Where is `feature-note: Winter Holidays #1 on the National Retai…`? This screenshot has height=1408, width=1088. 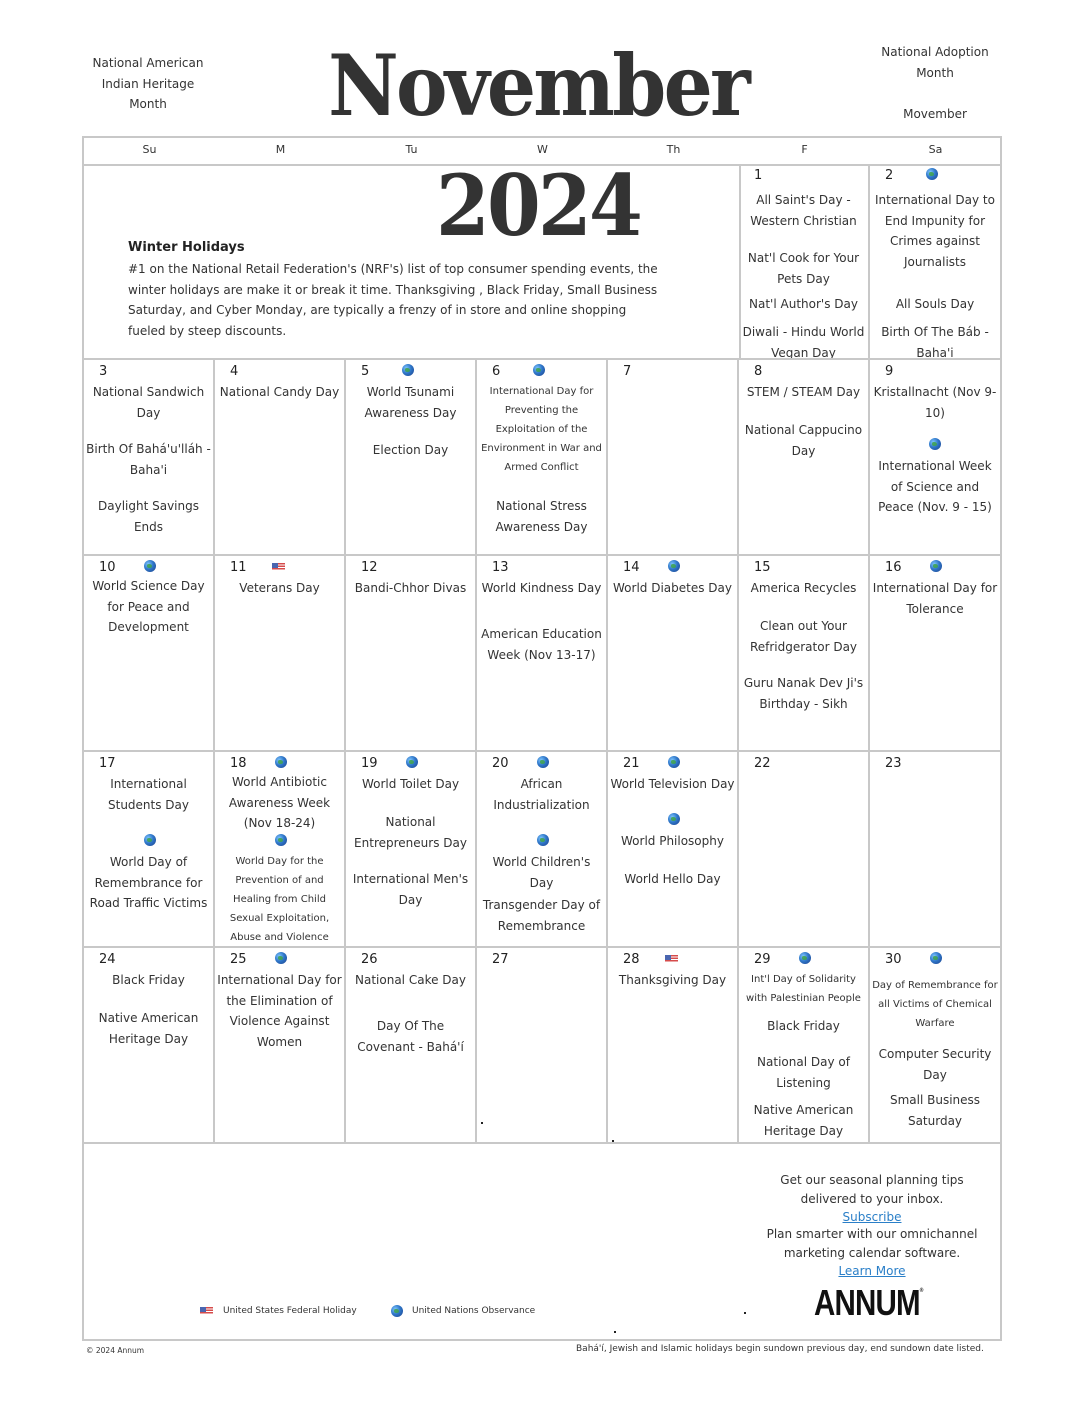 feature-note: Winter Holidays #1 on the National Retai… is located at coordinates (393, 290).